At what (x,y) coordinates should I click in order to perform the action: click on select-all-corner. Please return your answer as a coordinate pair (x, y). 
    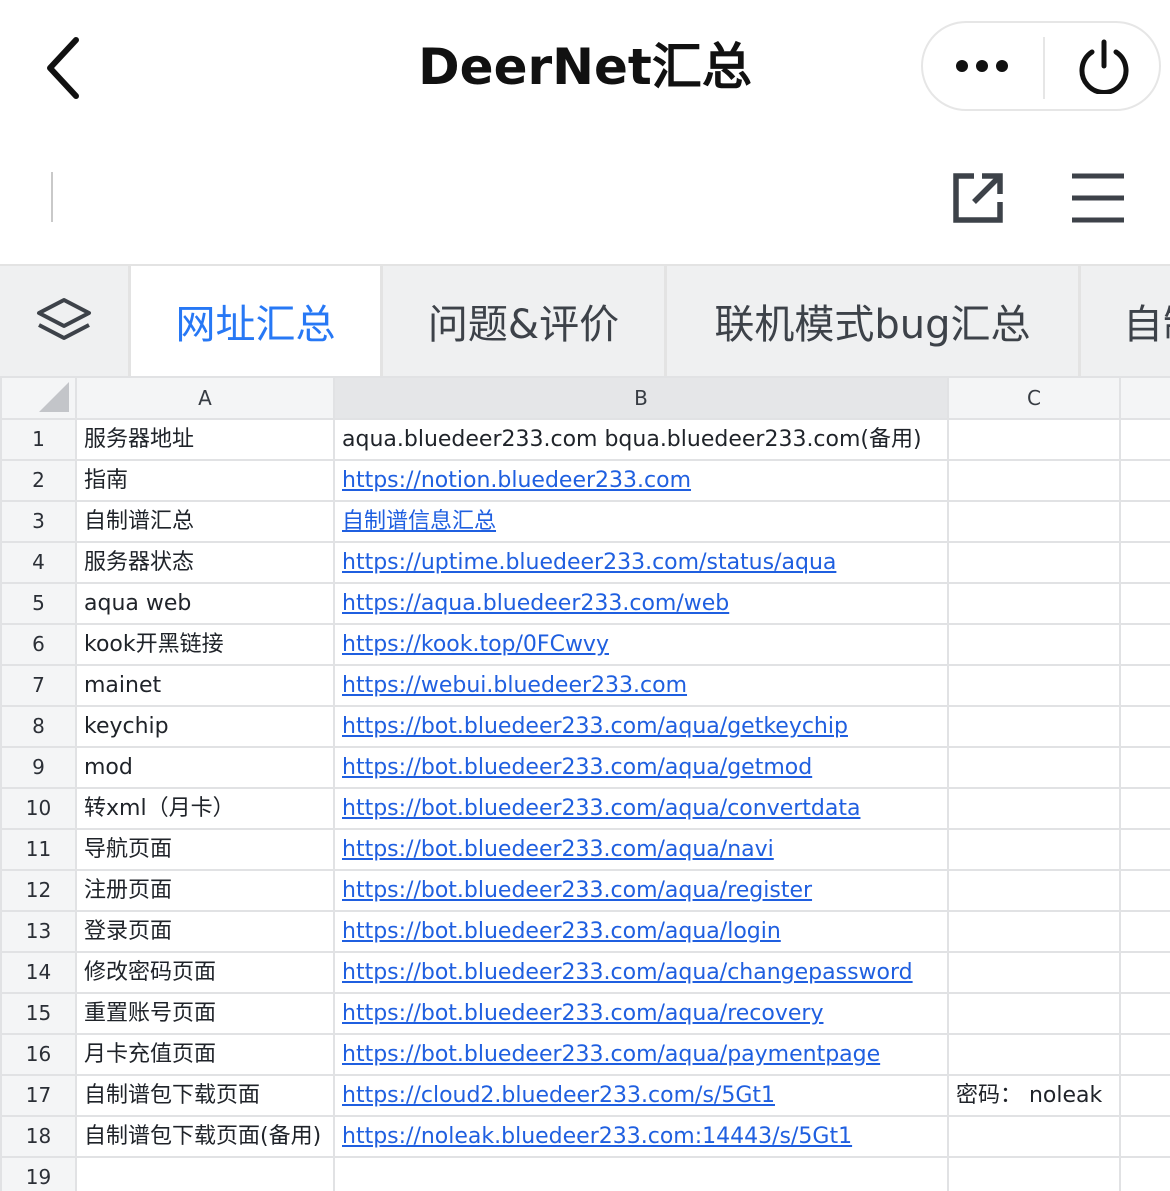
    Looking at the image, I should click on (38, 398).